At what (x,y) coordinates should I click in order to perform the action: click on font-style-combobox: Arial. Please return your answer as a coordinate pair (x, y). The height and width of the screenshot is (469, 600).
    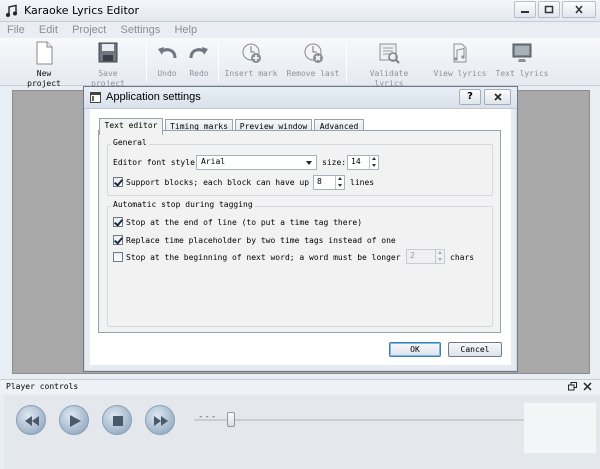
    Looking at the image, I should click on (256, 162).